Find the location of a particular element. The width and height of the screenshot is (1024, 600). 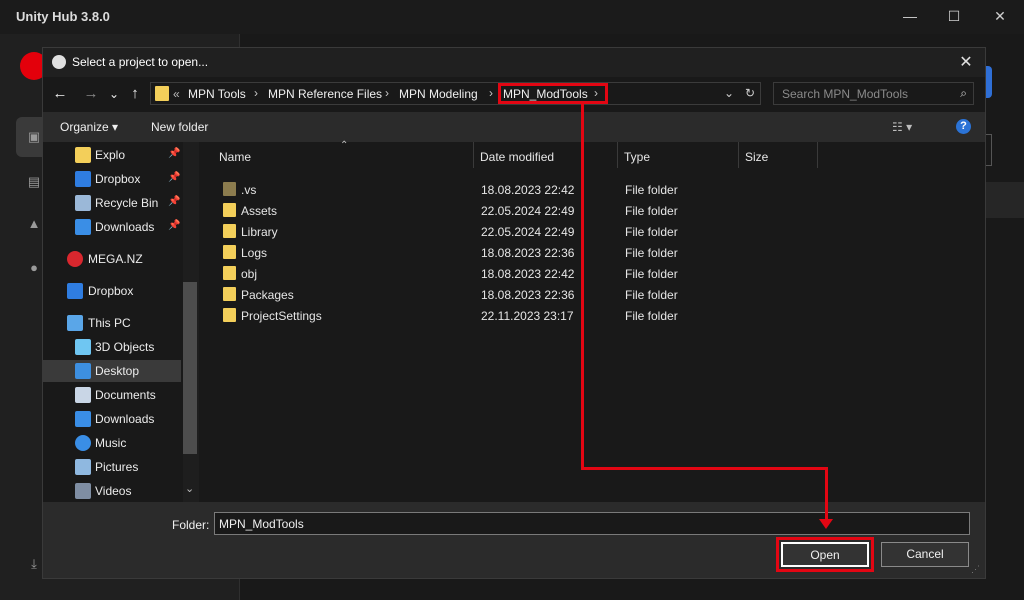

help-icon: ? is located at coordinates (963, 126).